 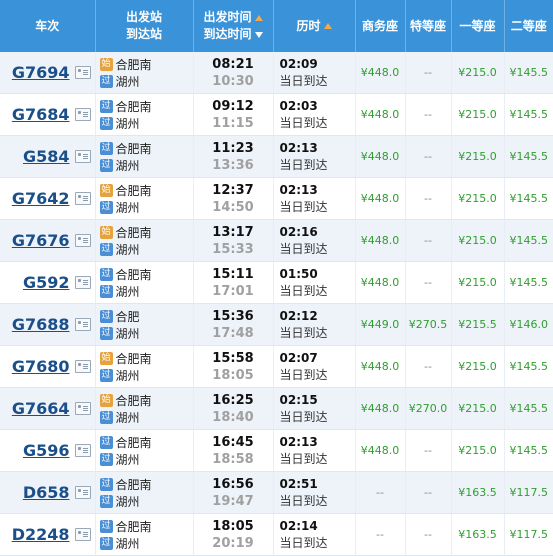 What do you see at coordinates (144, 26) in the screenshot?
I see `col-stations: 出发站 到达站` at bounding box center [144, 26].